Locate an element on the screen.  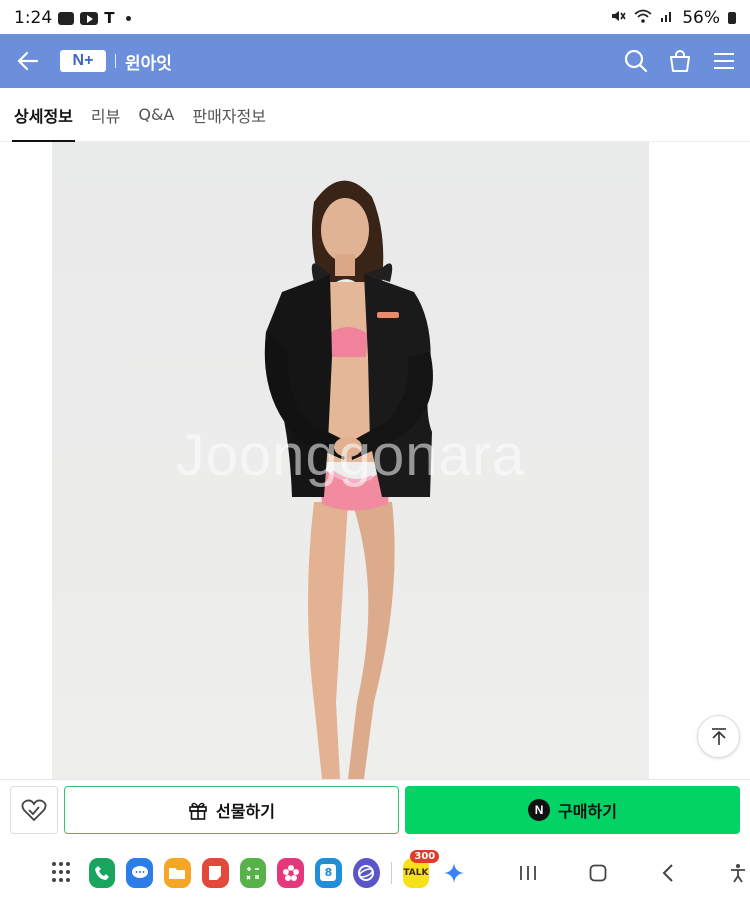
calendar-day: 8 is located at coordinates (328, 872).